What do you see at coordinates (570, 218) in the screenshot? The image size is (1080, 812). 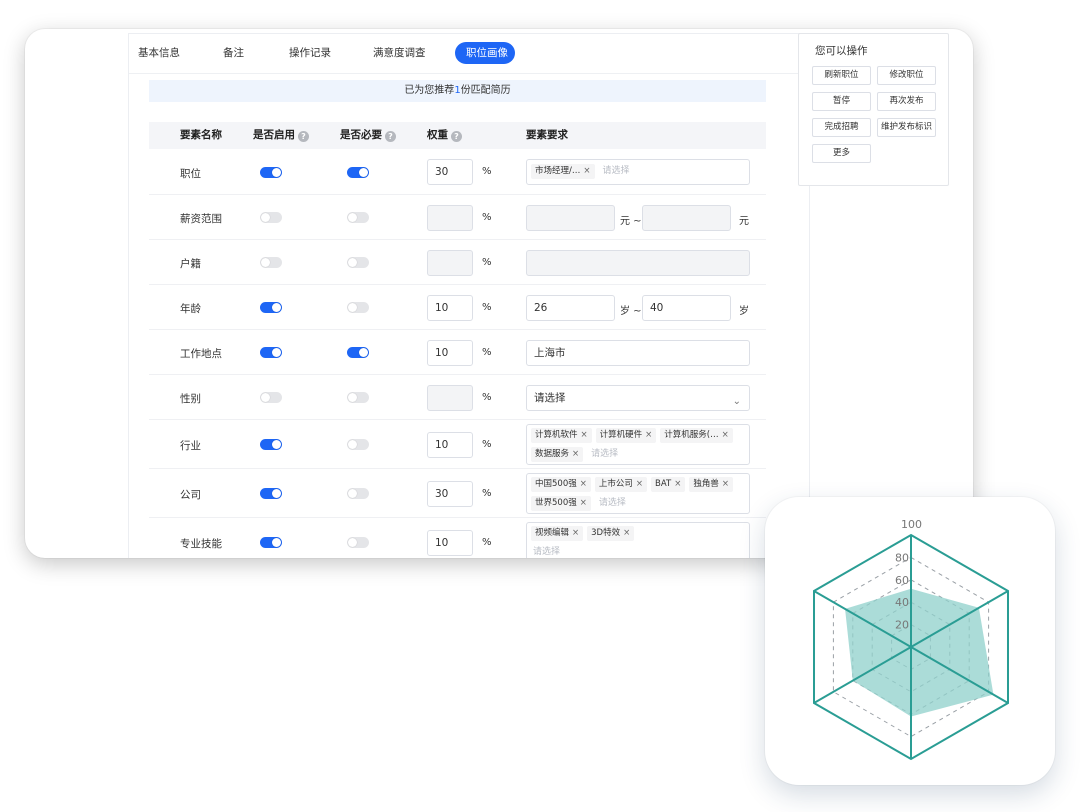 I see `salary-min-input` at bounding box center [570, 218].